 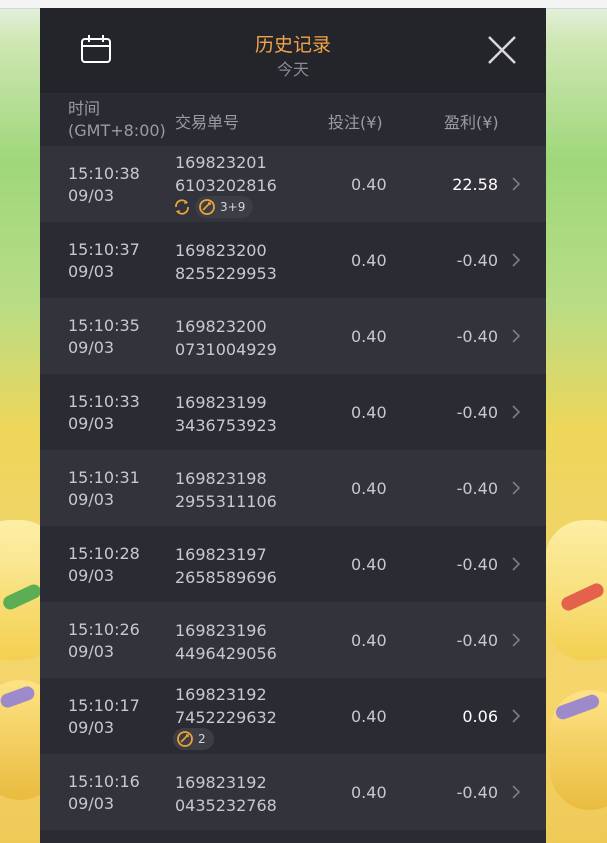 What do you see at coordinates (104, 401) in the screenshot?
I see `row-time-value: 15:10:33` at bounding box center [104, 401].